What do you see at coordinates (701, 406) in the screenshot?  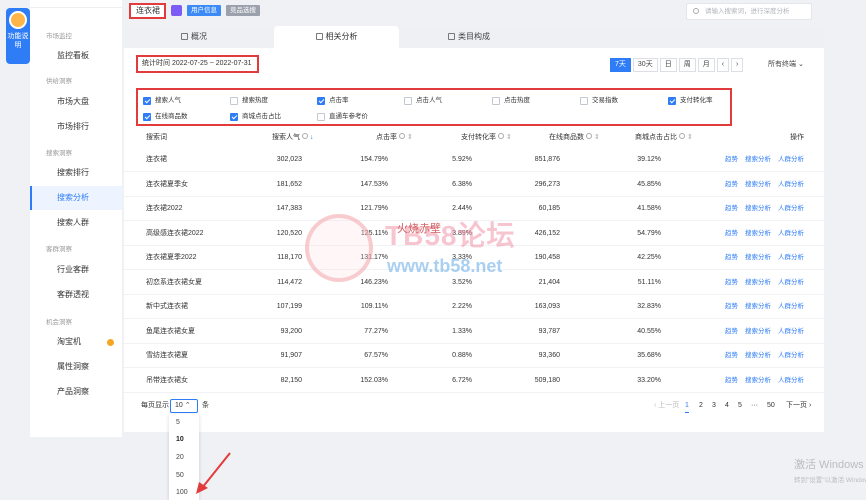 I see `page-2: 2` at bounding box center [701, 406].